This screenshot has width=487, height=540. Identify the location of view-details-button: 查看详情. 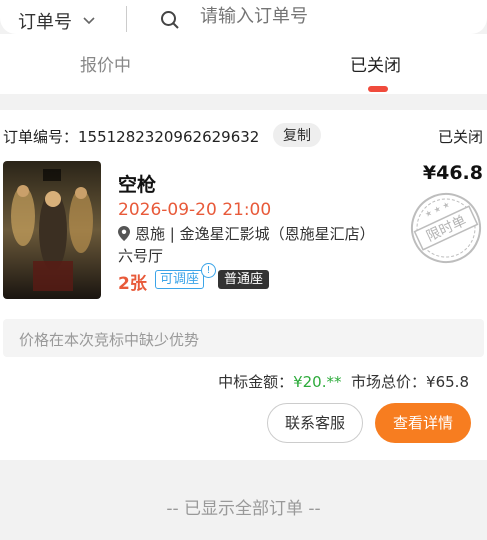
(423, 423).